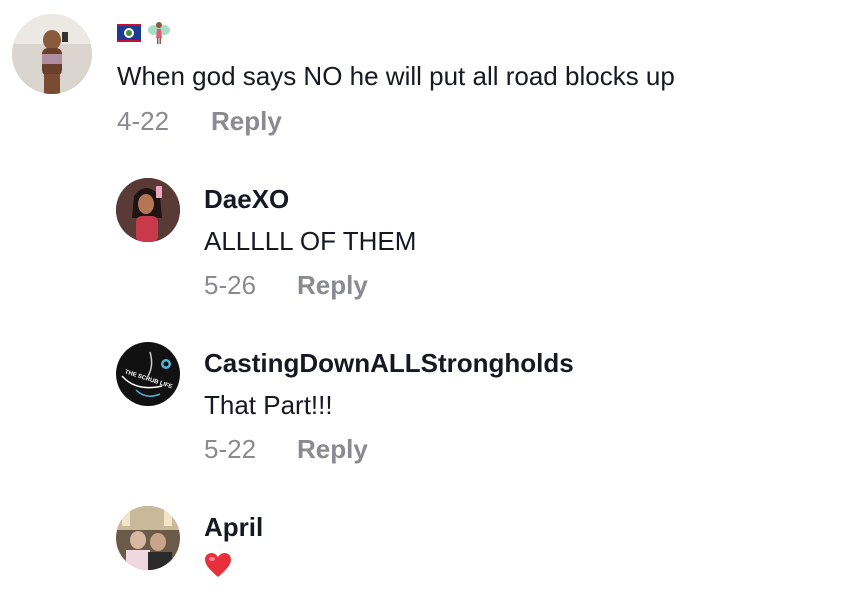  I want to click on avatar: THE SCRUB LIFE, so click(148, 374).